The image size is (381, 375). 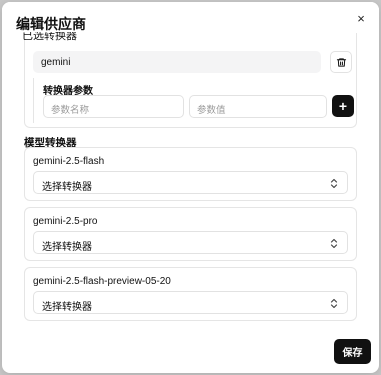 What do you see at coordinates (113, 106) in the screenshot?
I see `param-name-input: 参数名称` at bounding box center [113, 106].